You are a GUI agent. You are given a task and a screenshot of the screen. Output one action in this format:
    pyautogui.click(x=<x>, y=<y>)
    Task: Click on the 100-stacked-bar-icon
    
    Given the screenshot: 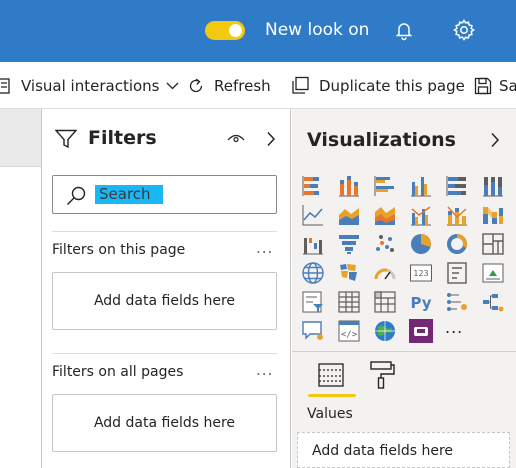 What is the action you would take?
    pyautogui.click(x=457, y=186)
    